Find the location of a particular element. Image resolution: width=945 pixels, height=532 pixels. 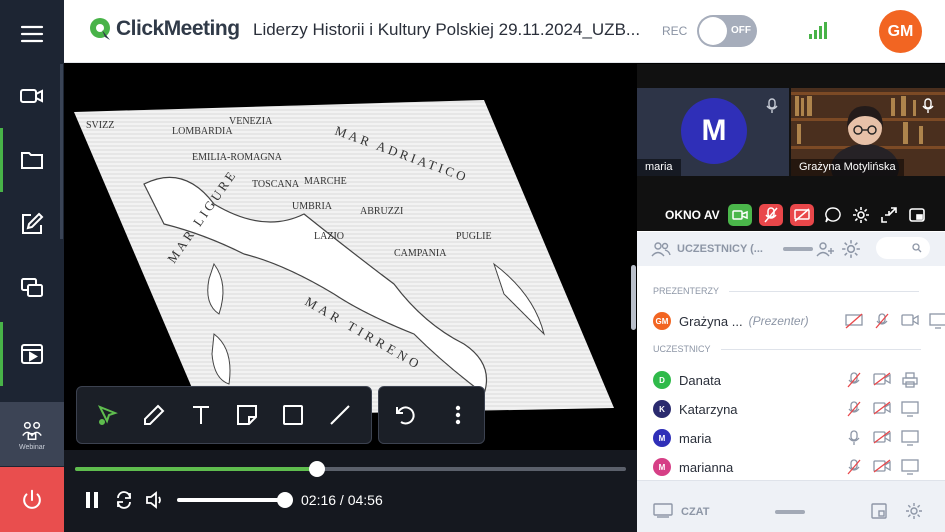

rec-toggle-state: OFF is located at coordinates (741, 30).